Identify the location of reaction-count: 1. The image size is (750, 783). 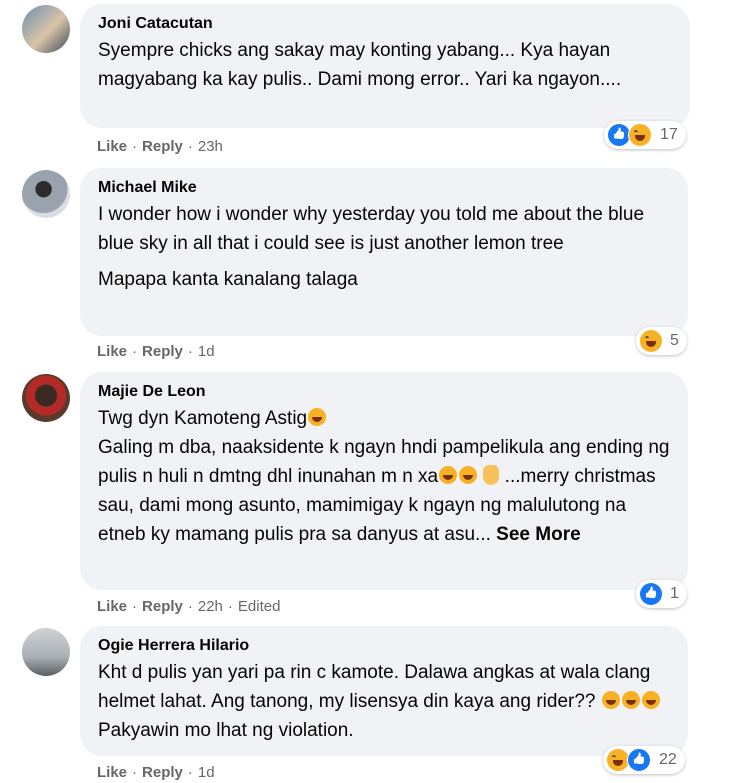
(674, 593).